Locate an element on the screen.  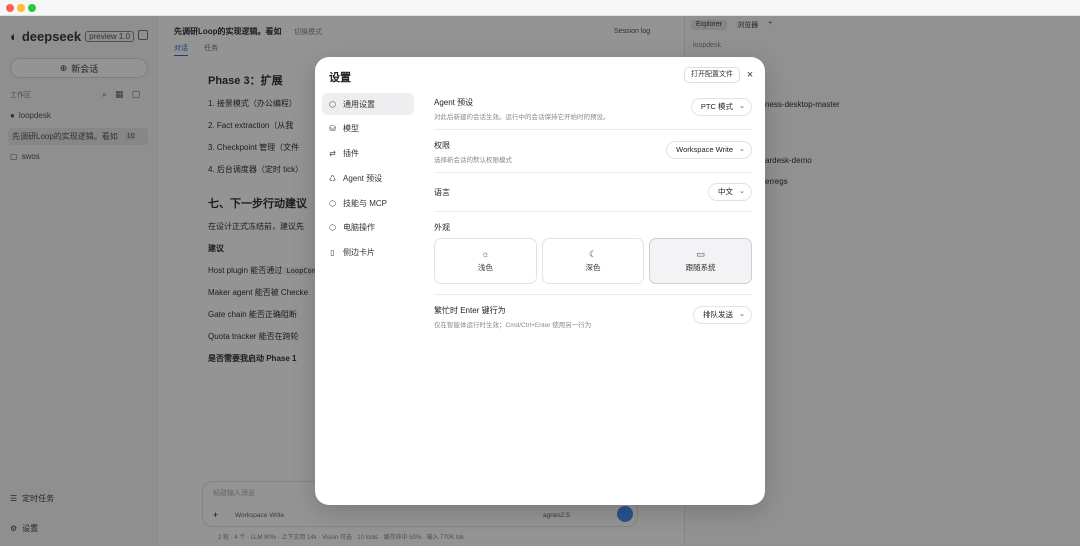
close-window-button is located at coordinates (10, 8).